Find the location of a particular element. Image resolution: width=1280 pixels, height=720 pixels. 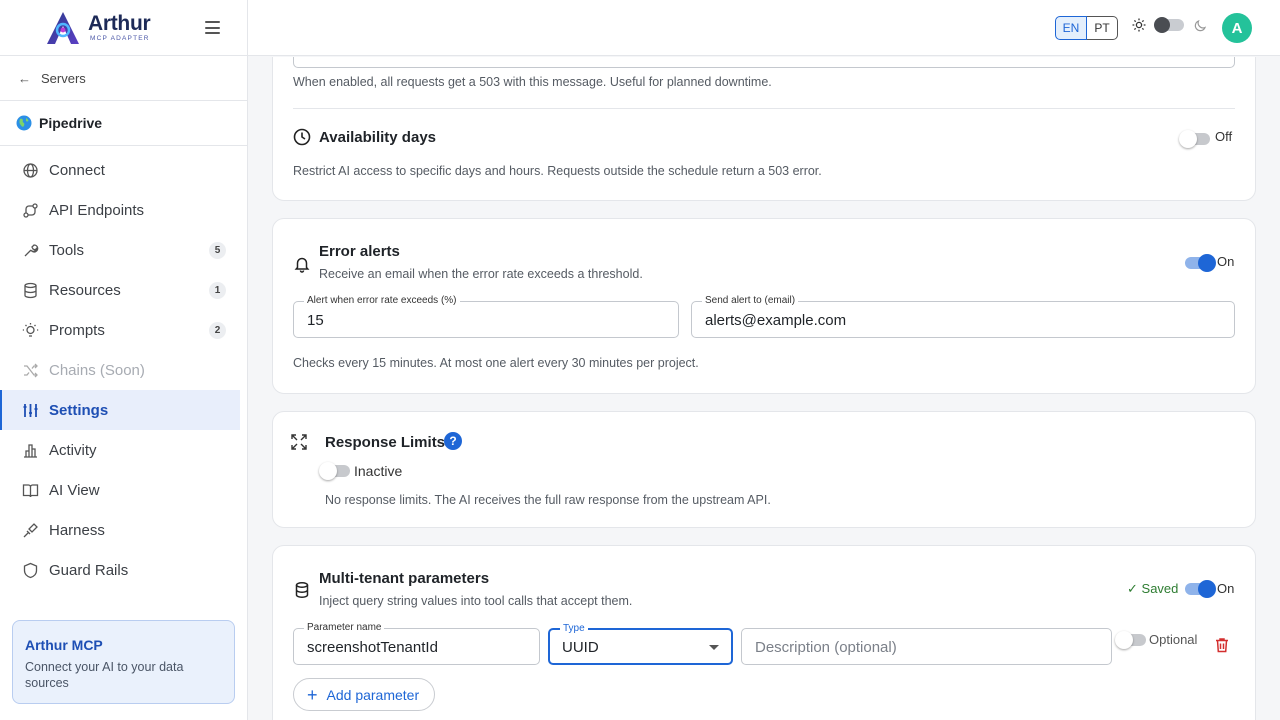

param-description-placeholder: Description (optional) is located at coordinates (826, 647).